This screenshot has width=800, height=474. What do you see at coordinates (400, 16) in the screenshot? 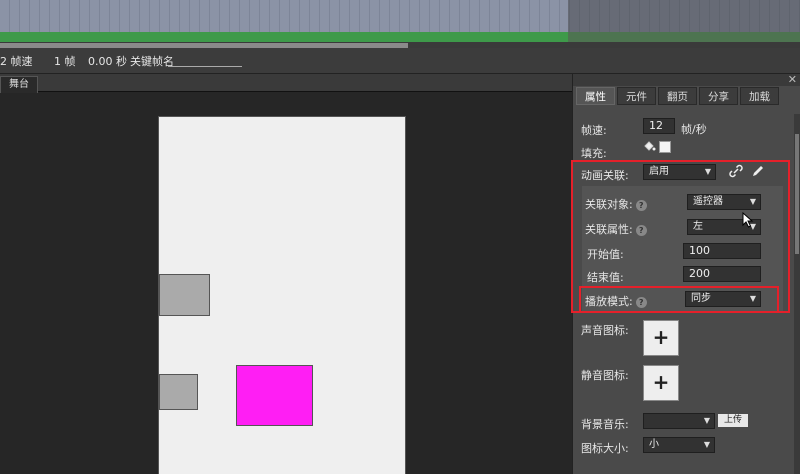
I see `timeline-frames` at bounding box center [400, 16].